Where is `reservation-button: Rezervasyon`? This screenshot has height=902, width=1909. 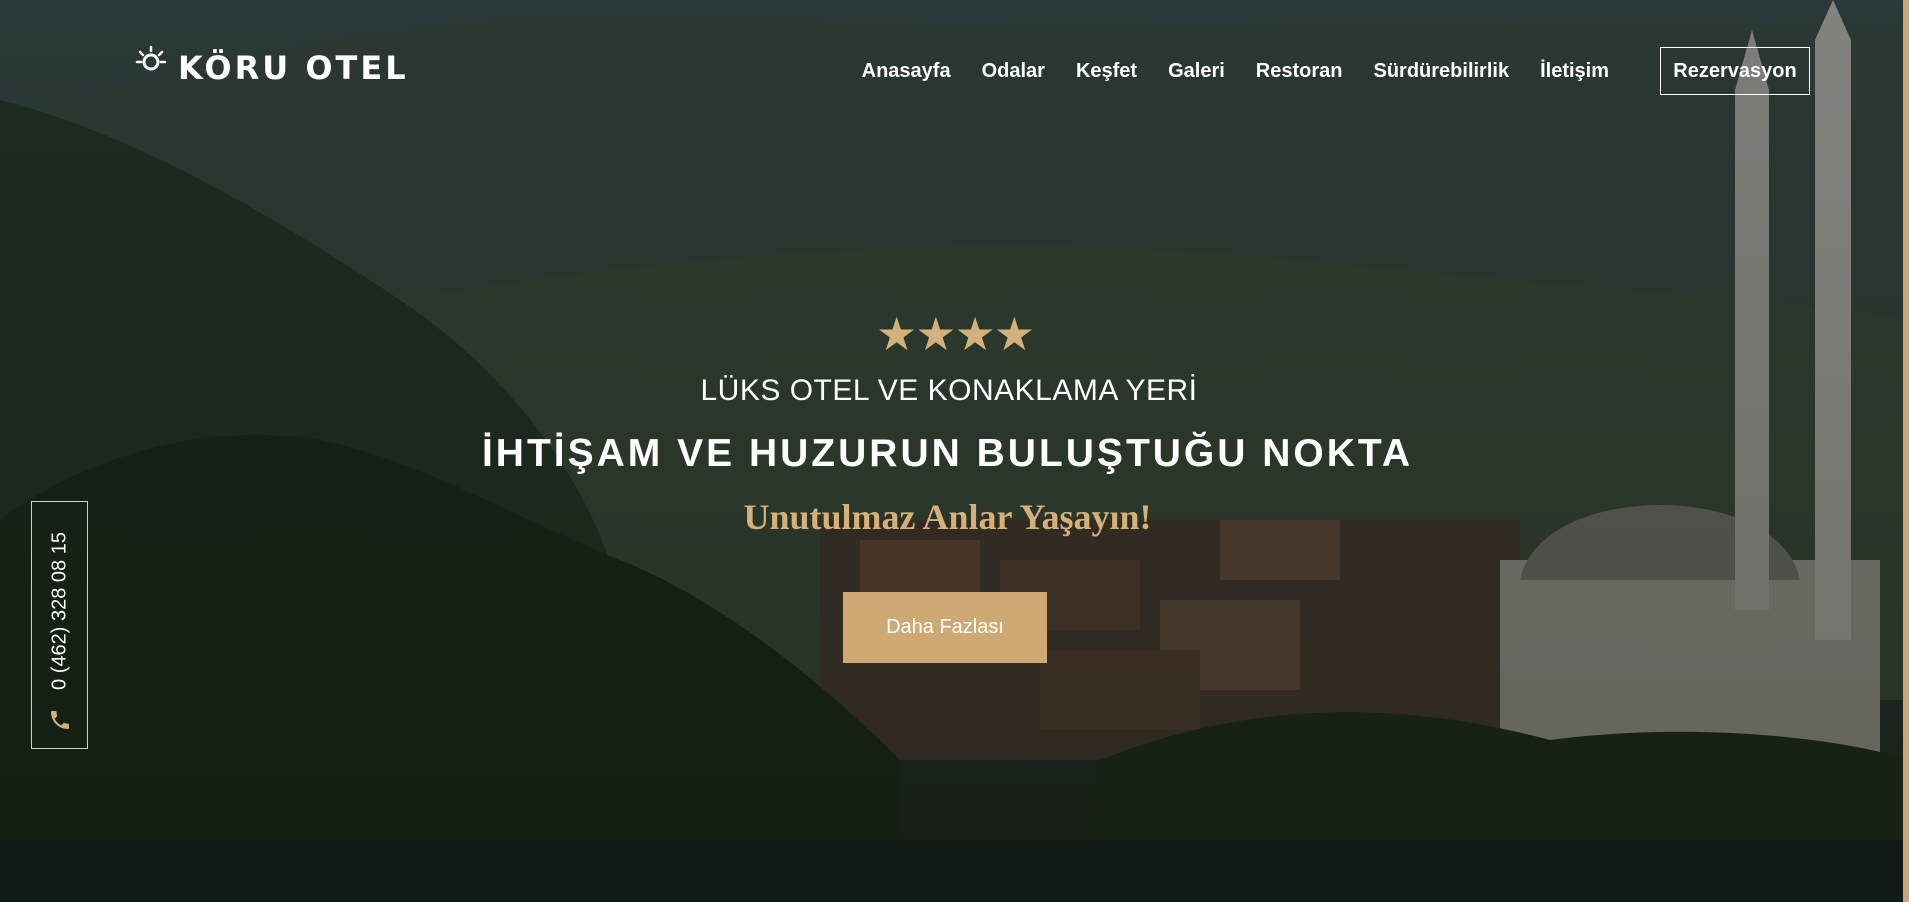 reservation-button: Rezervasyon is located at coordinates (1735, 71).